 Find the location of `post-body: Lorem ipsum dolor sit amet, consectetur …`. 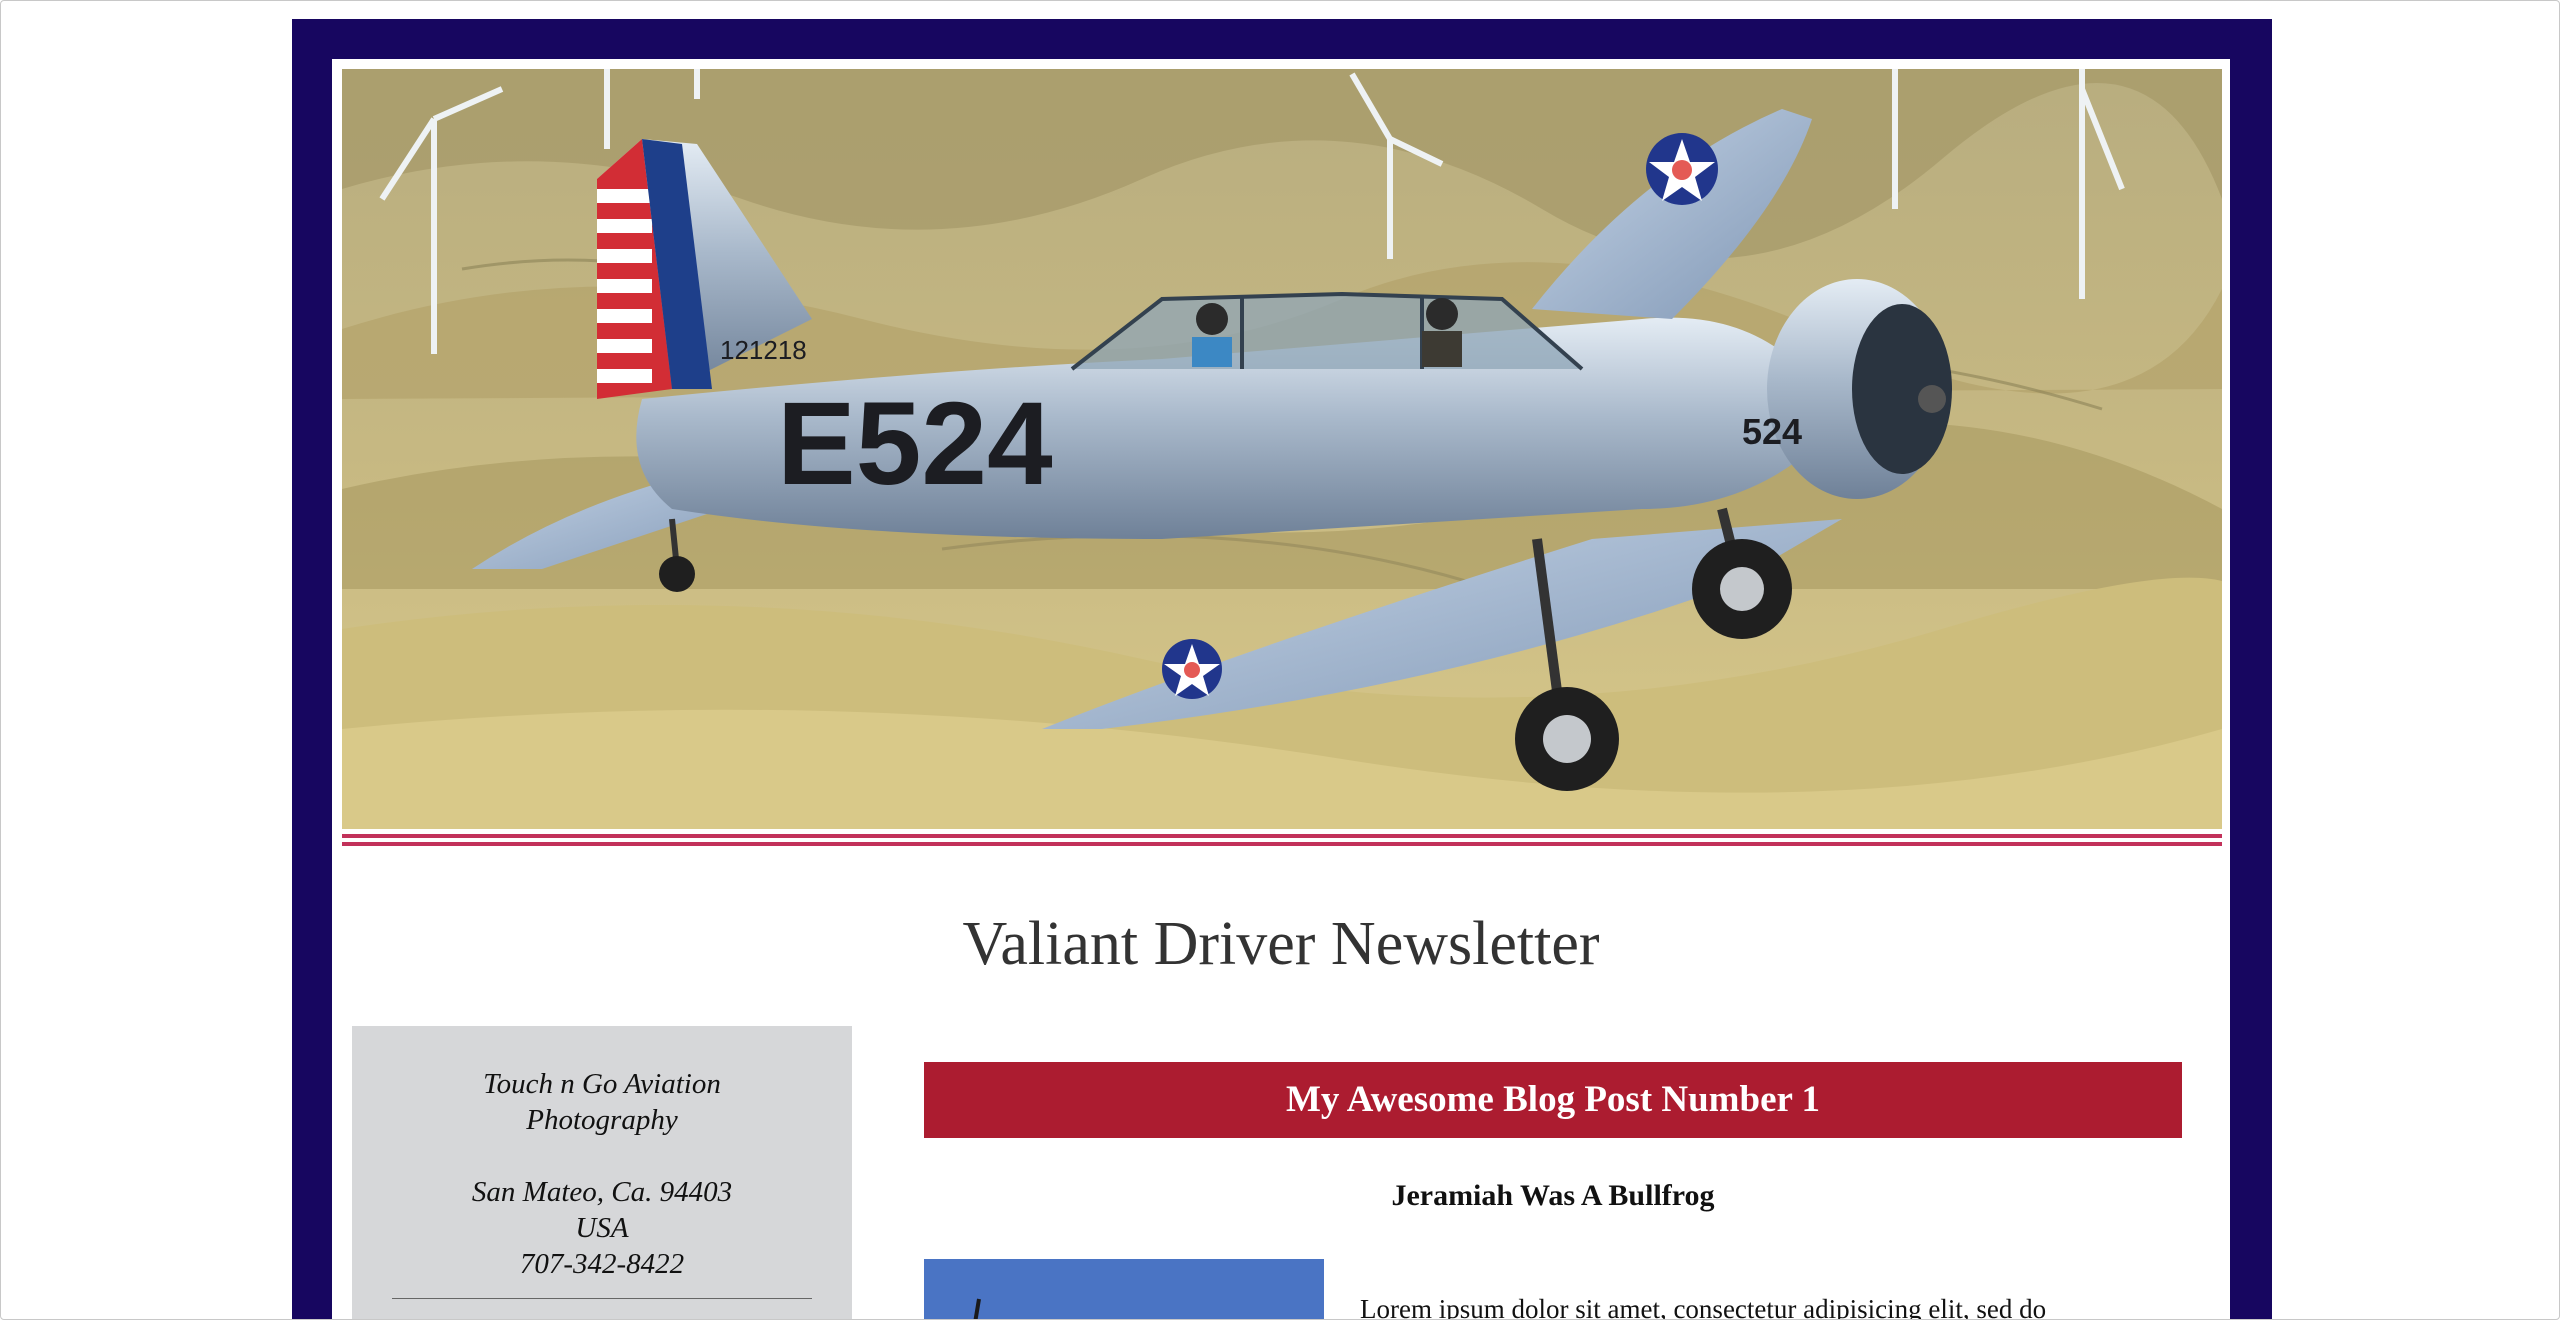

post-body: Lorem ipsum dolor sit amet, consectetur … is located at coordinates (1703, 1307).